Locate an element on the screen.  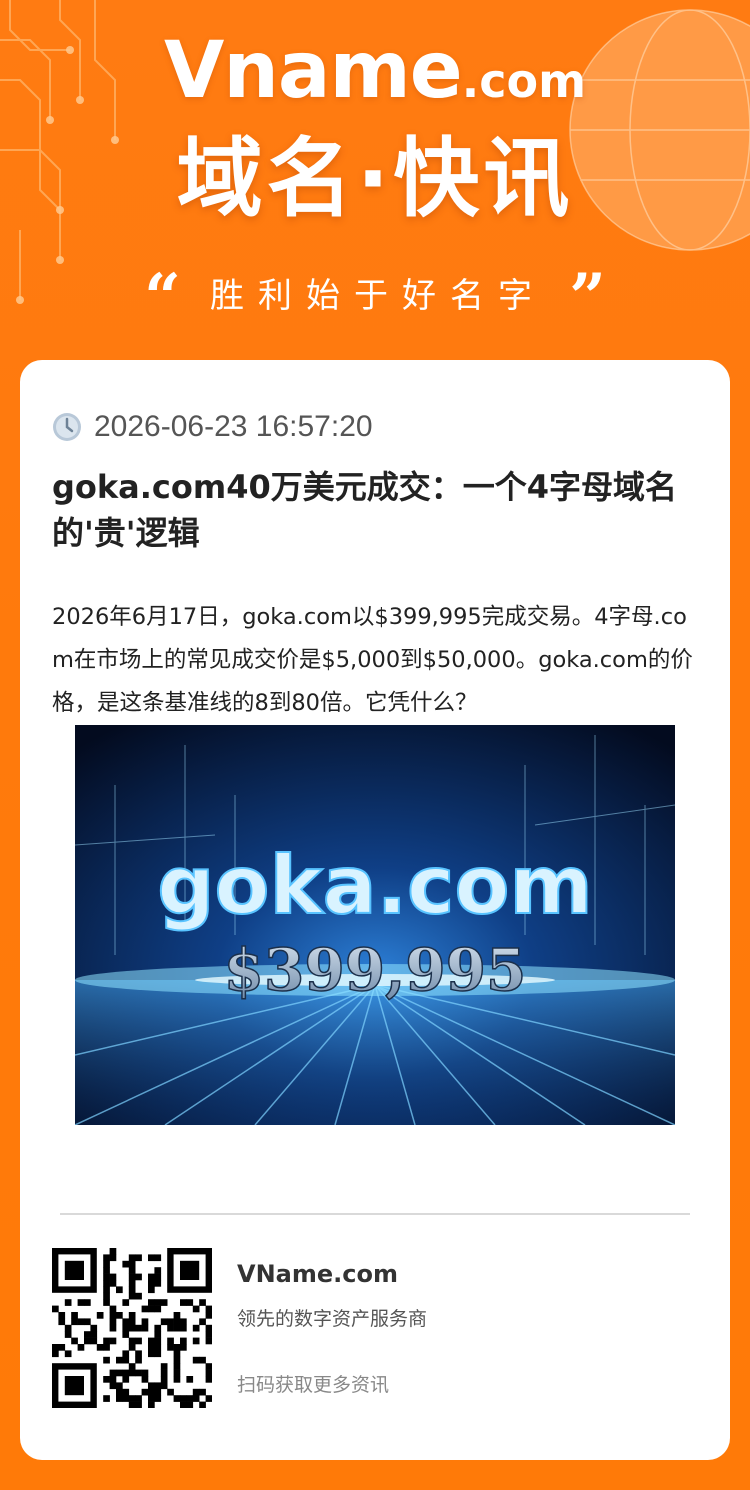
slogan-text: 胜利始于好名字 is located at coordinates (378, 296).